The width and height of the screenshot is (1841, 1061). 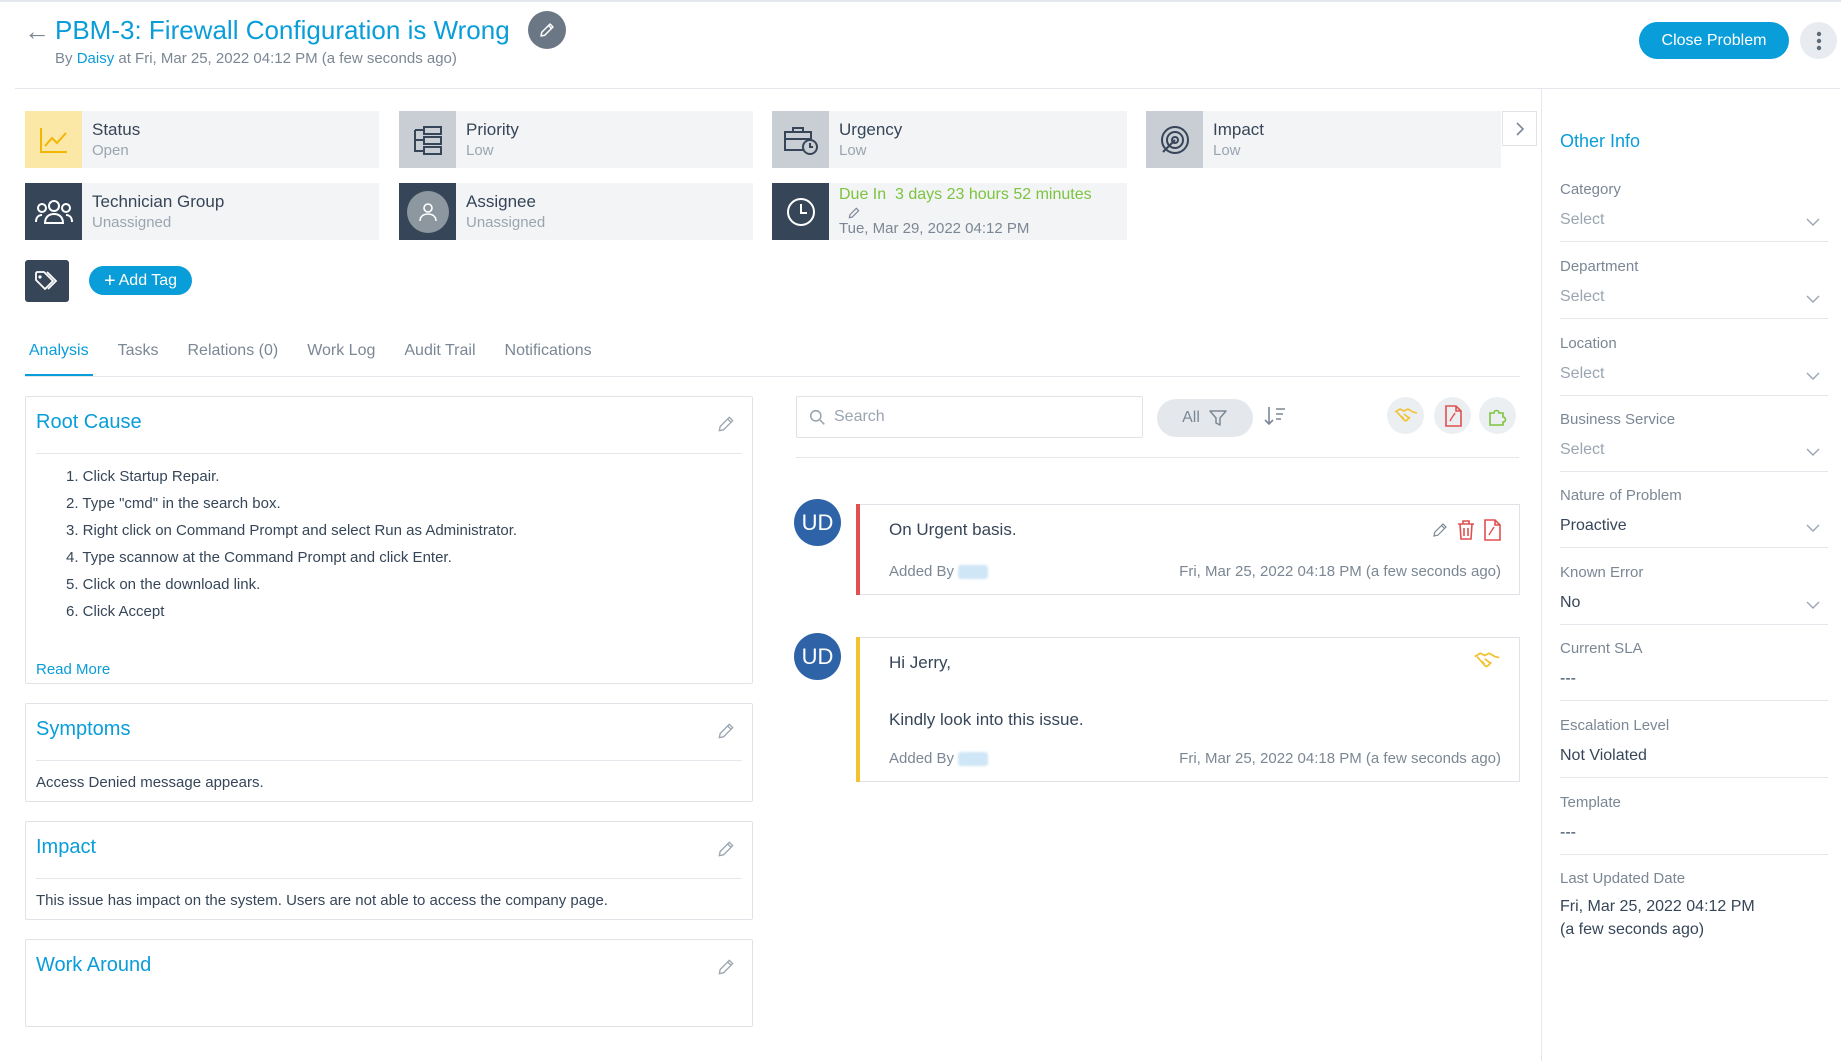 I want to click on entry-accent-bar, so click(x=858, y=549).